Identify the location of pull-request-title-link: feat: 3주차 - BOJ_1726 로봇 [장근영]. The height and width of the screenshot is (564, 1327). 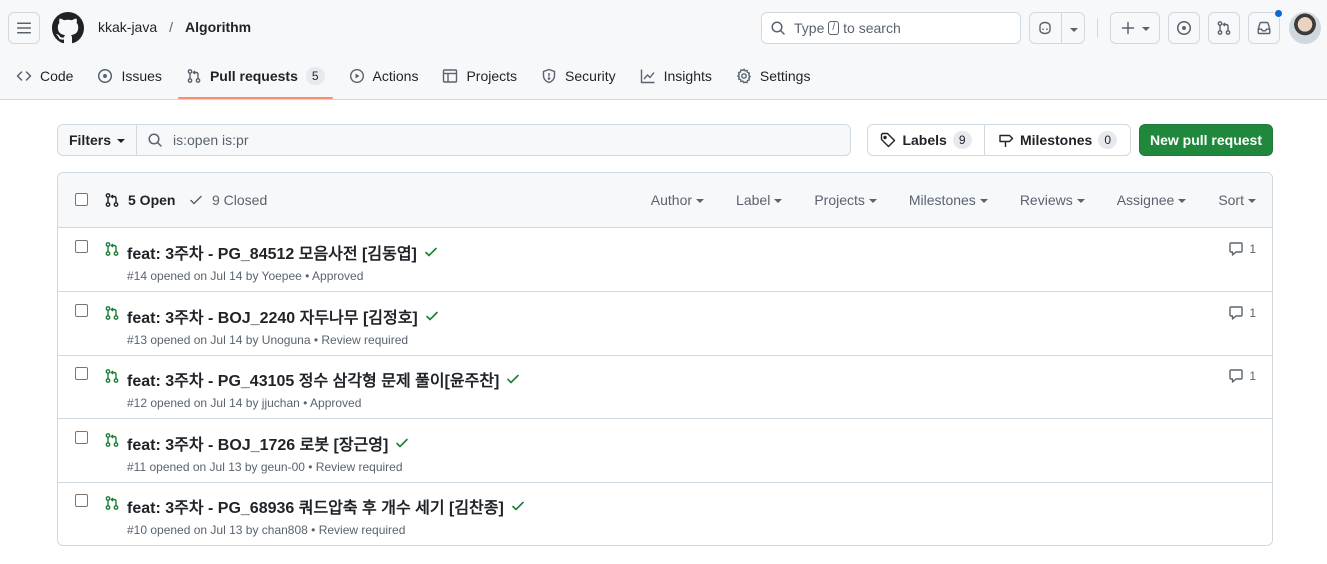
(268, 443).